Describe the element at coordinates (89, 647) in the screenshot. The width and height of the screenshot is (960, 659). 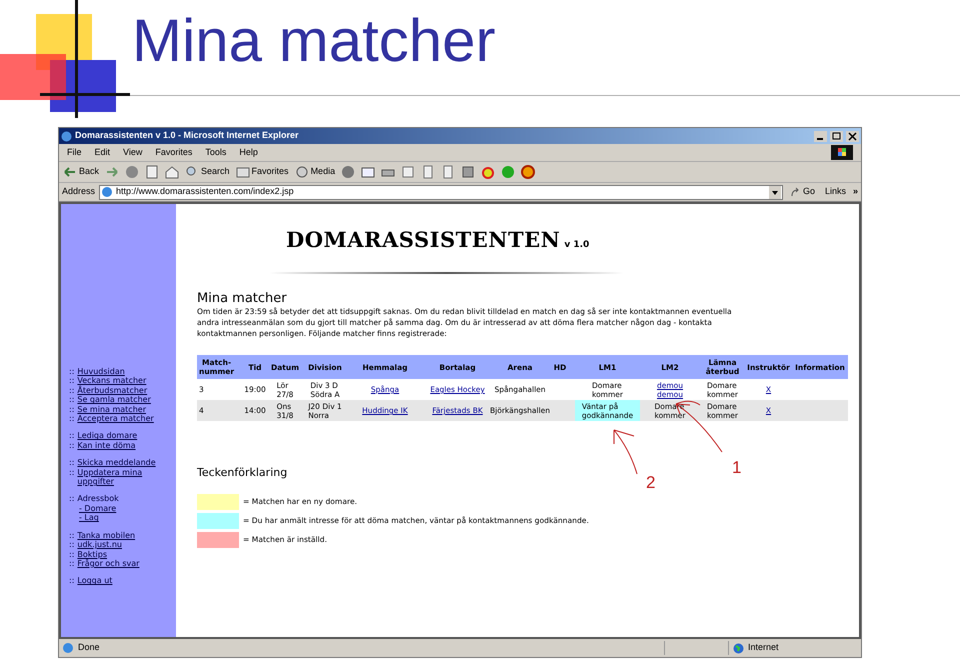
I see `status-text: Done` at that location.